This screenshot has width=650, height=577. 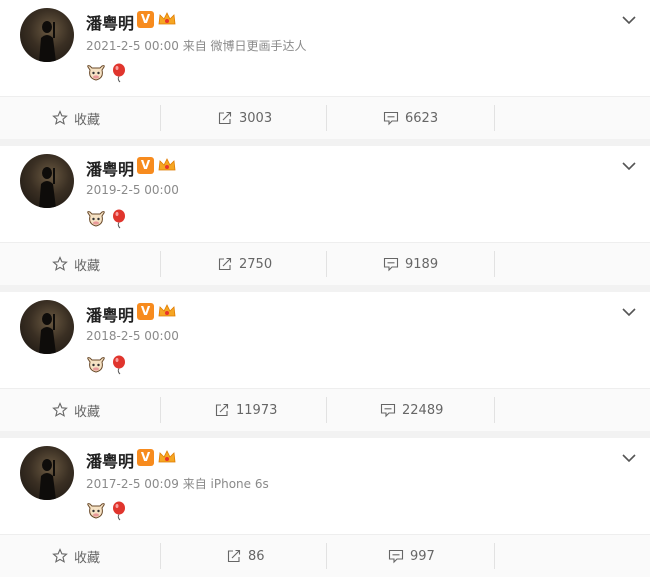 I want to click on post-timestamp: 2019-2-5 00:00, so click(x=132, y=190).